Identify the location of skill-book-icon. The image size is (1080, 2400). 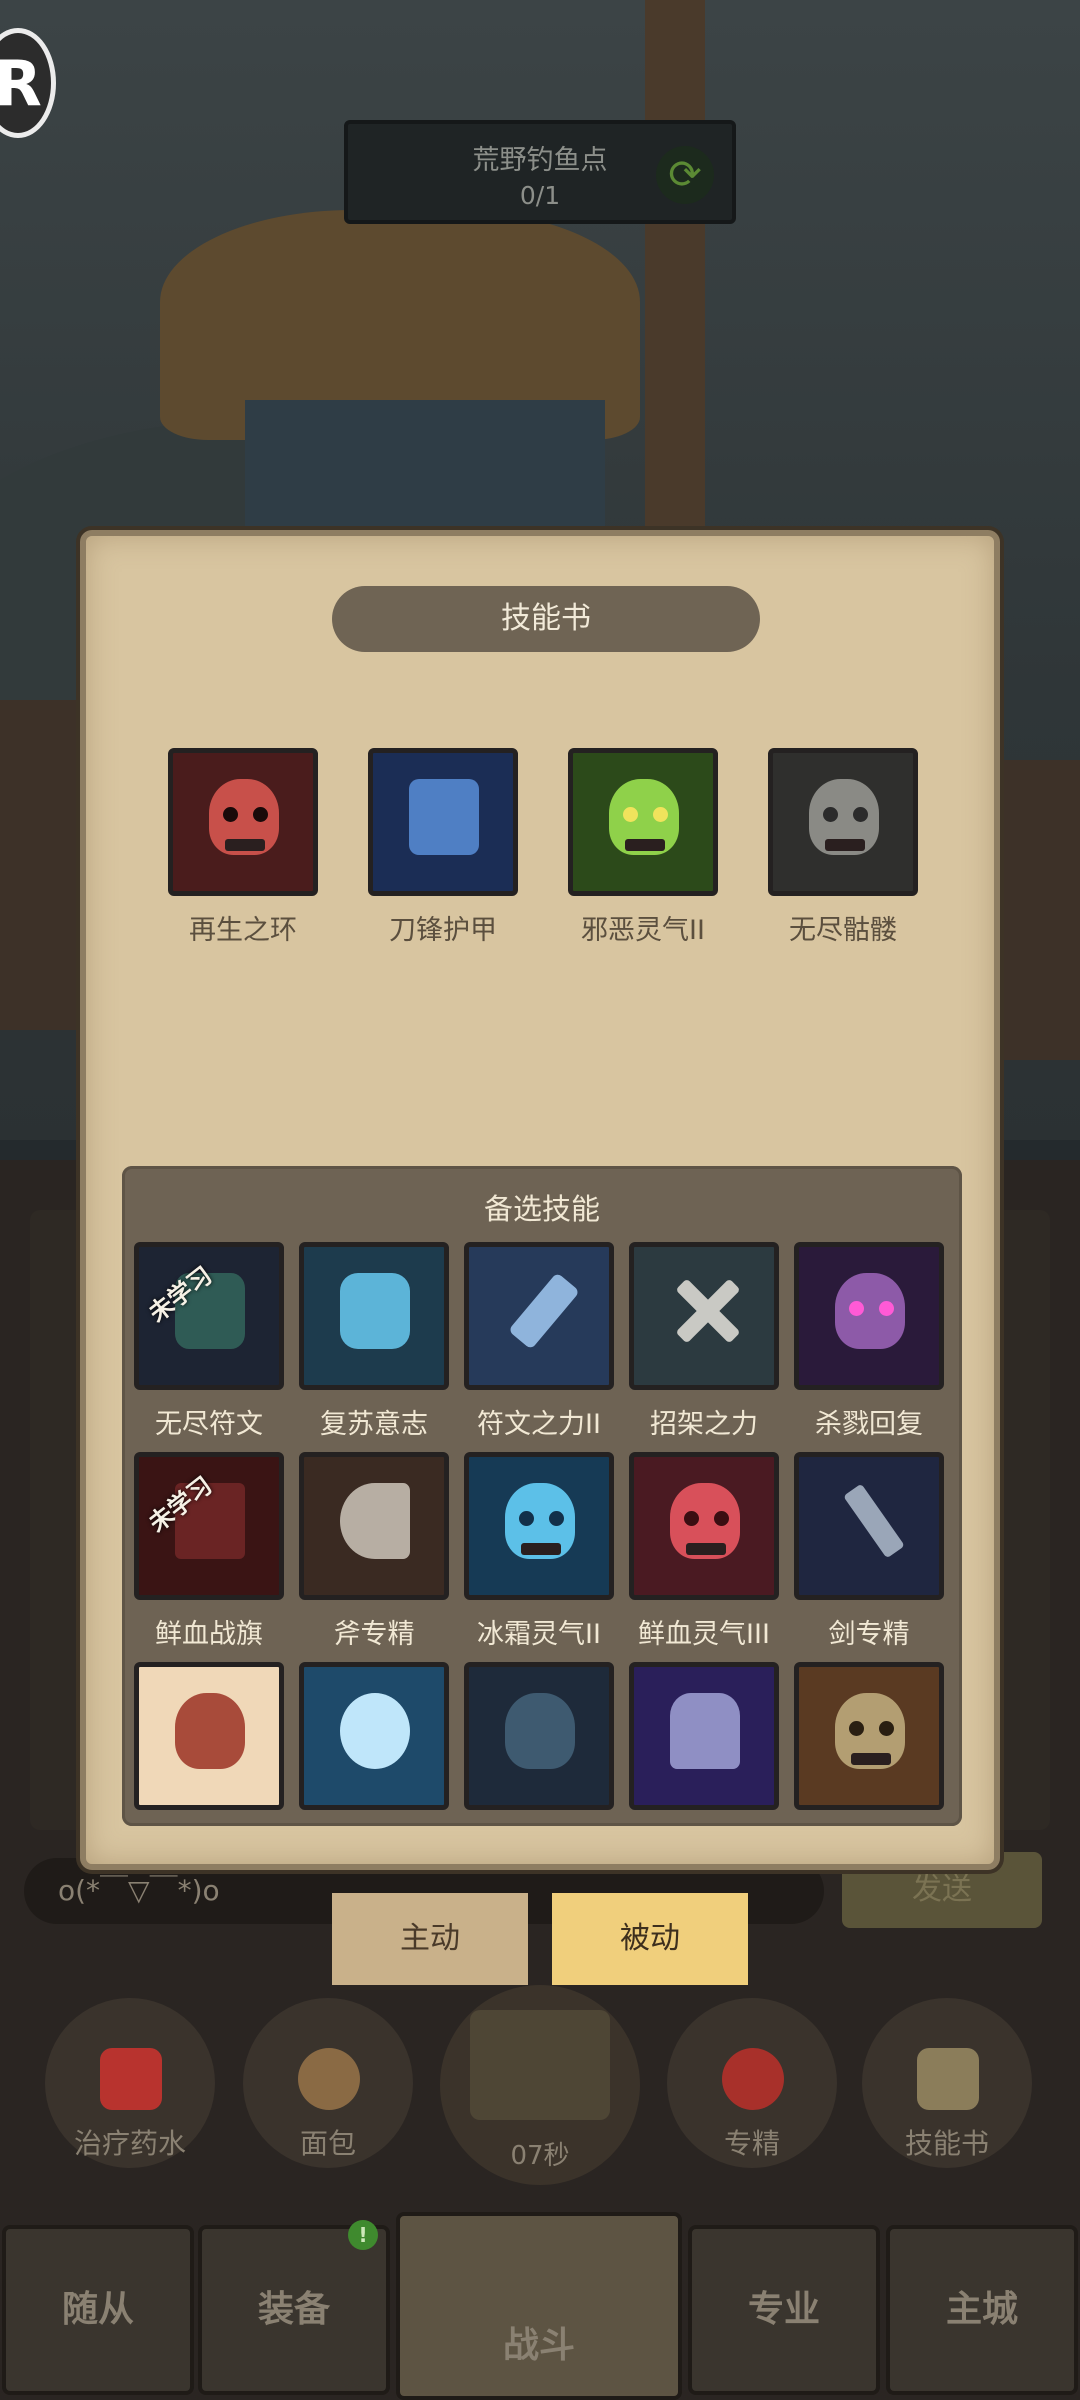
(948, 2079).